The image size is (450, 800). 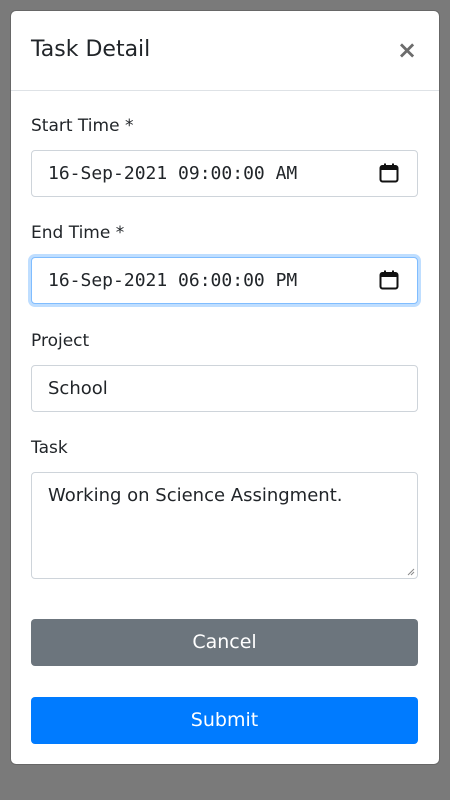 What do you see at coordinates (91, 49) in the screenshot?
I see `modal-title: Task Detail` at bounding box center [91, 49].